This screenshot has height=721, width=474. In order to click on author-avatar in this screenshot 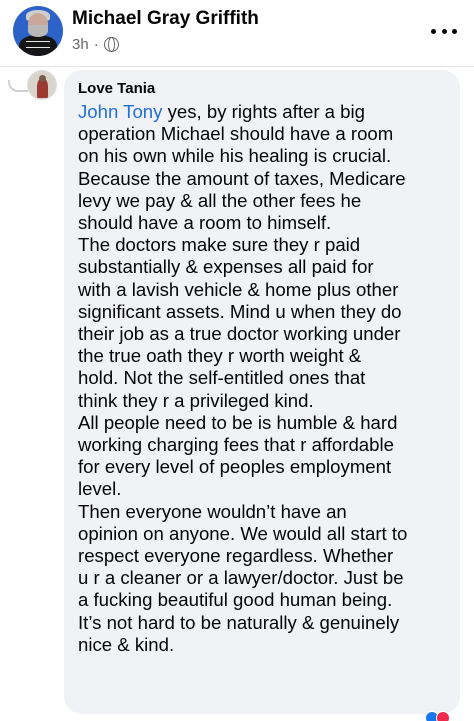, I will do `click(38, 31)`.